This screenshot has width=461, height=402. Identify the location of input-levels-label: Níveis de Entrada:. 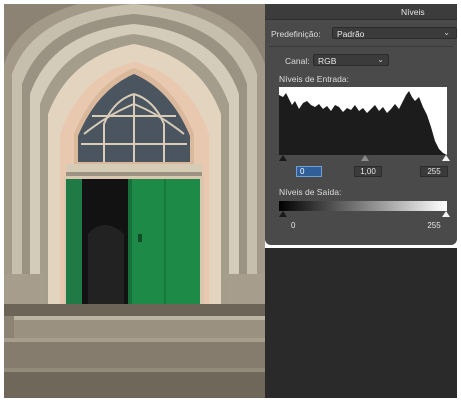
(314, 79).